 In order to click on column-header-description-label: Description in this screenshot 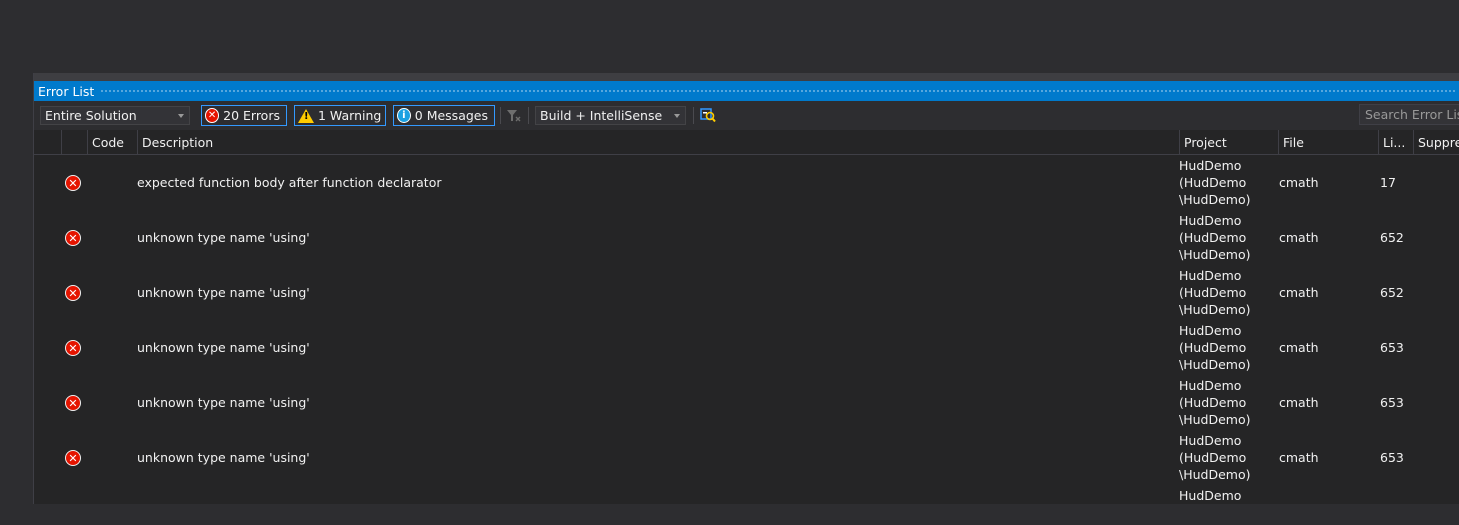, I will do `click(178, 142)`.